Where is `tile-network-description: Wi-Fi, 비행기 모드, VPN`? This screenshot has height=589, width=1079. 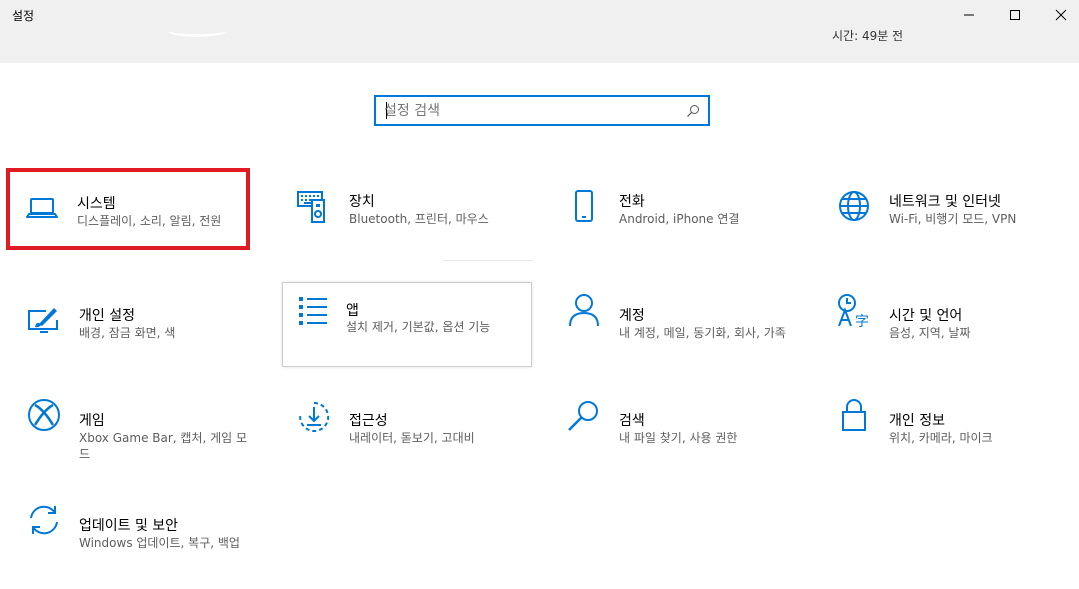 tile-network-description: Wi-Fi, 비행기 모드, VPN is located at coordinates (953, 219).